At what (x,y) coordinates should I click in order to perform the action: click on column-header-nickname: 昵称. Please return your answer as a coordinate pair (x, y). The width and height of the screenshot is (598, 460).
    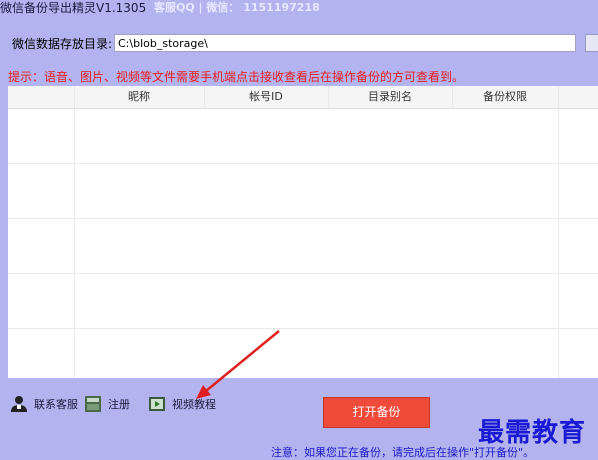
    Looking at the image, I should click on (139, 97).